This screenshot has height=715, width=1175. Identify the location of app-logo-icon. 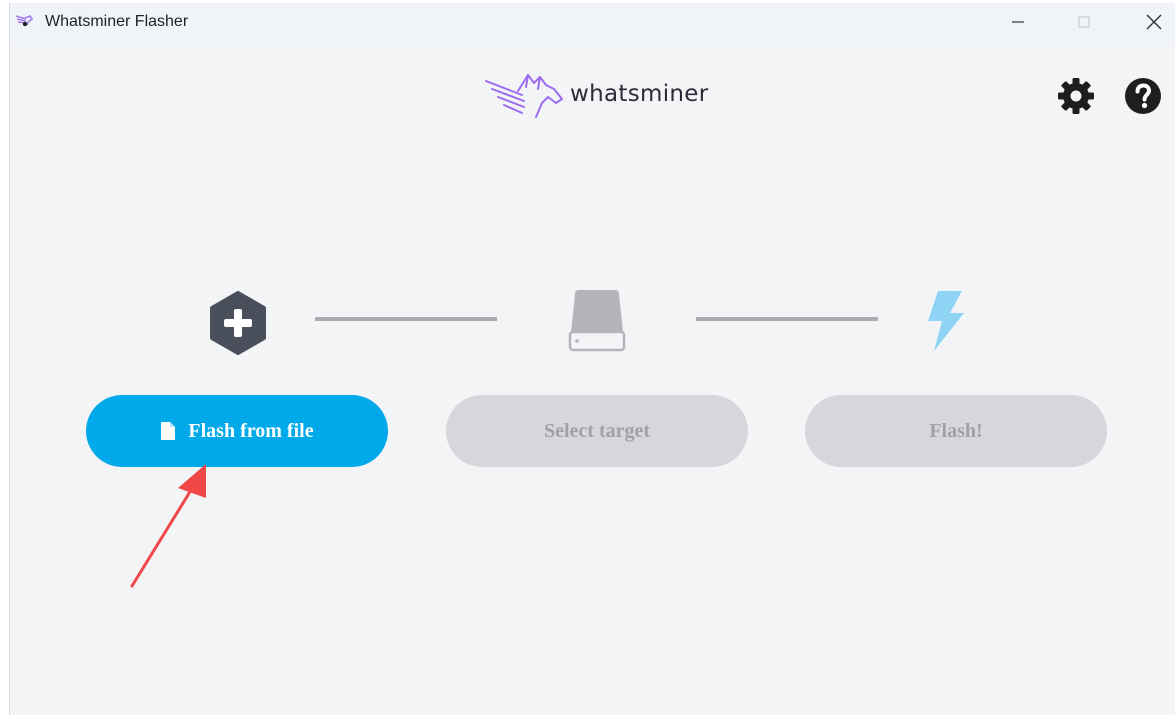
(24, 21).